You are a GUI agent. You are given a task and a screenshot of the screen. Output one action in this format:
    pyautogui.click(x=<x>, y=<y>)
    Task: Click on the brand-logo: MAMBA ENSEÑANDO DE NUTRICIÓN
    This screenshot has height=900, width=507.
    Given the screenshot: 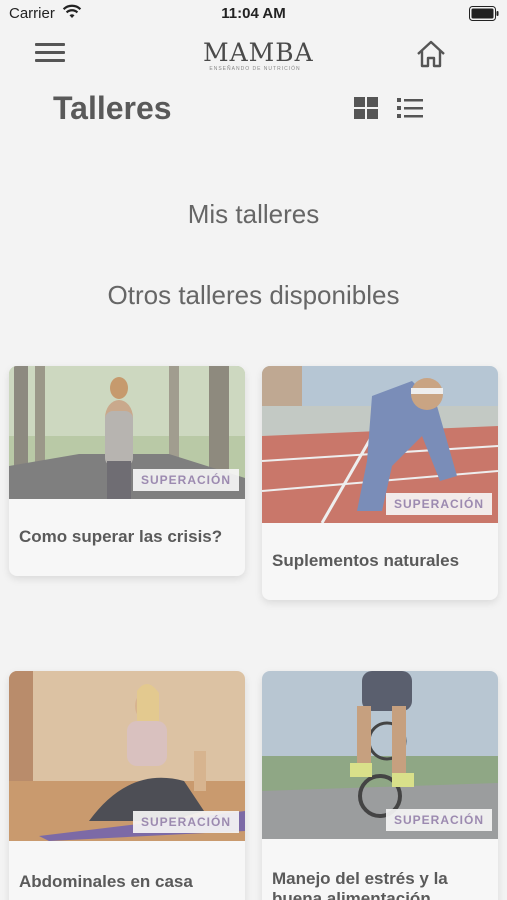 What is the action you would take?
    pyautogui.click(x=258, y=57)
    